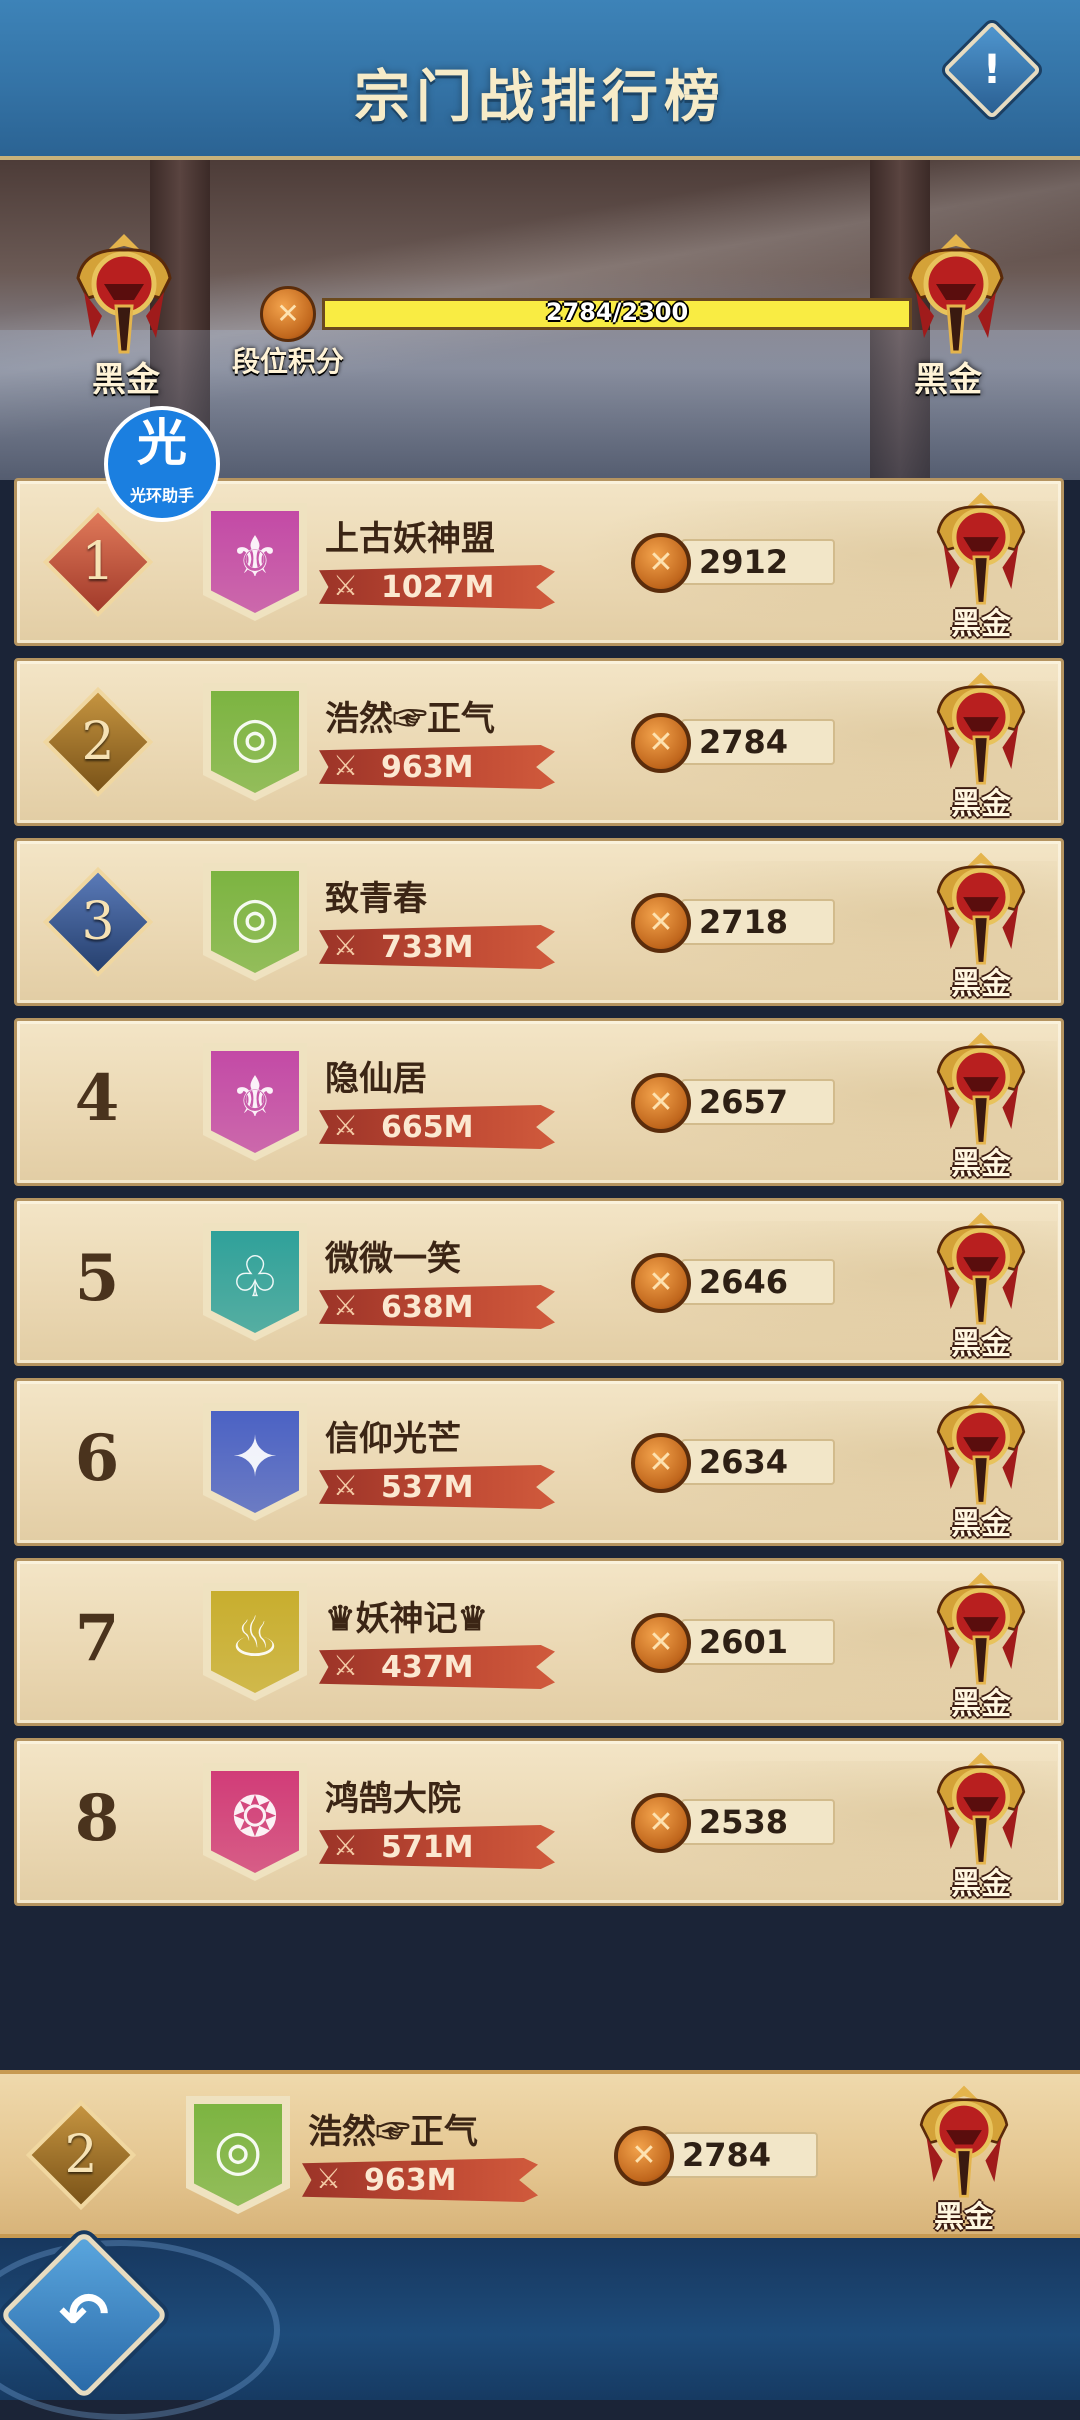 The width and height of the screenshot is (1080, 2420). I want to click on rank-number: 6, so click(97, 1458).